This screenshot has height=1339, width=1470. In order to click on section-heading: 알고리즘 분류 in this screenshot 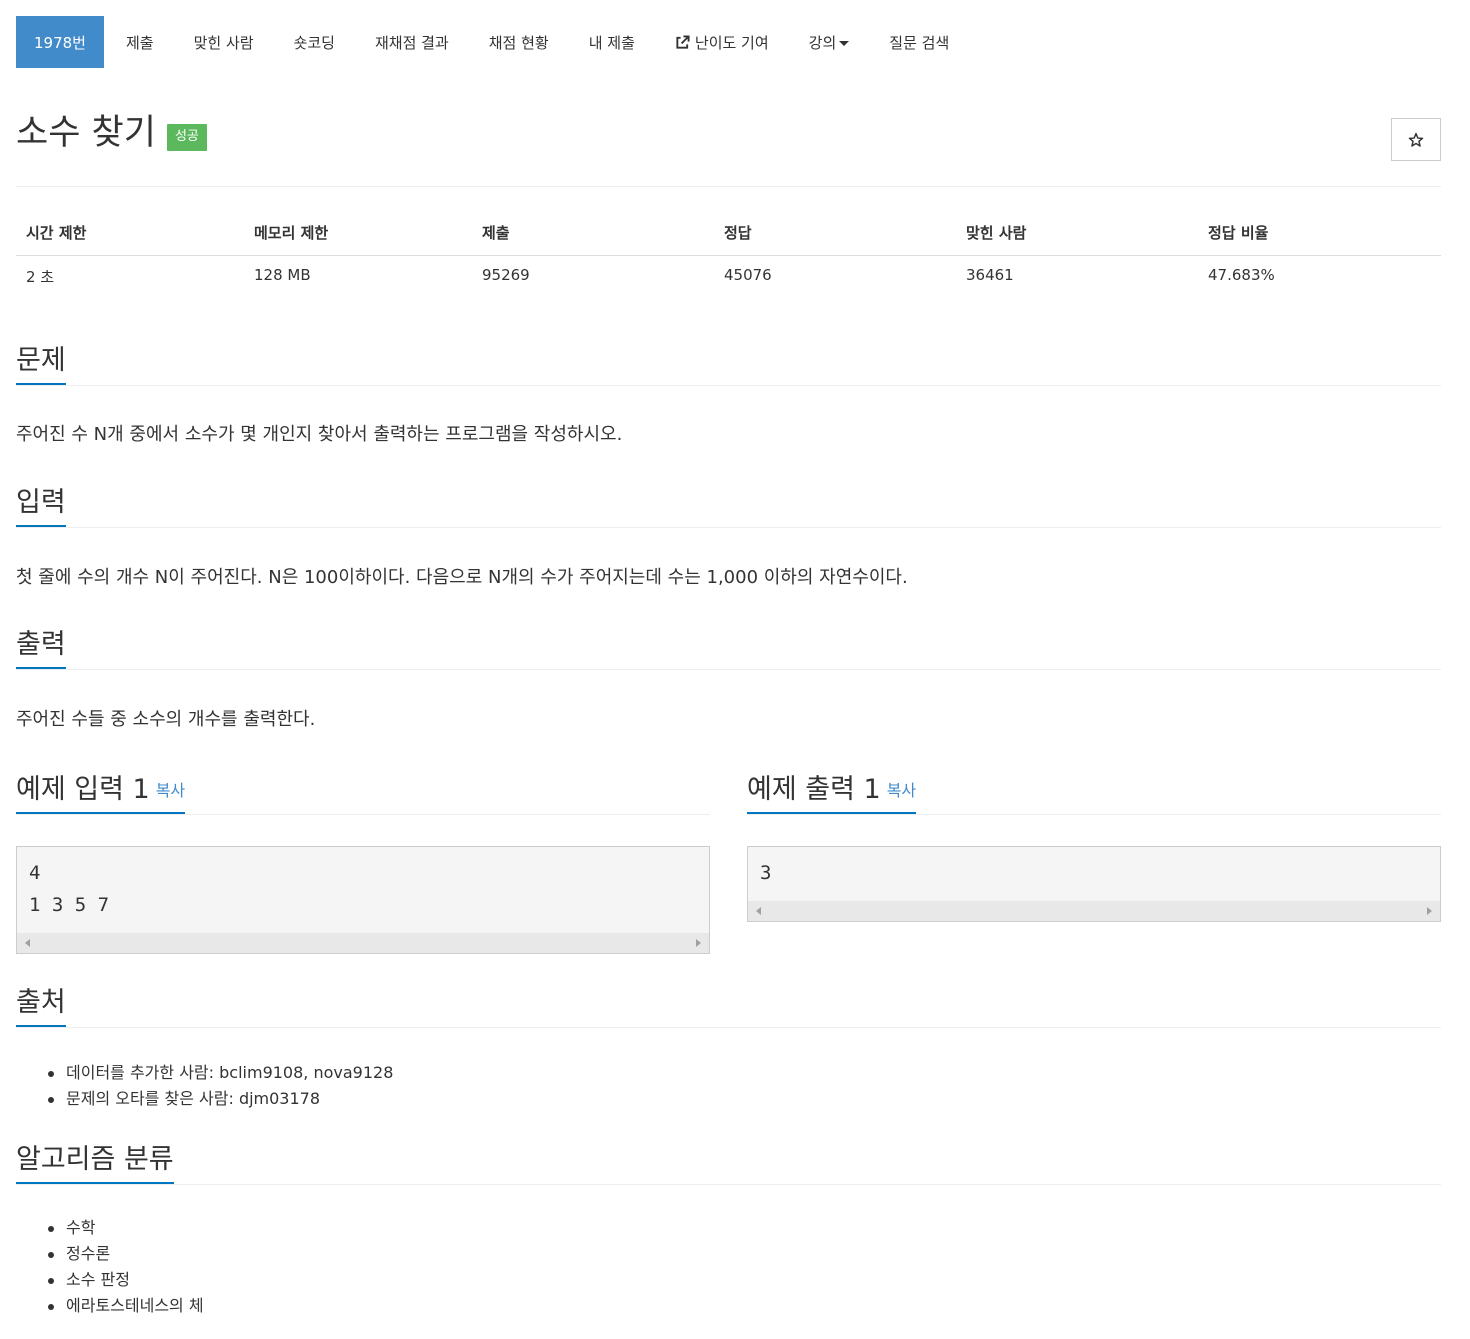, I will do `click(95, 1161)`.